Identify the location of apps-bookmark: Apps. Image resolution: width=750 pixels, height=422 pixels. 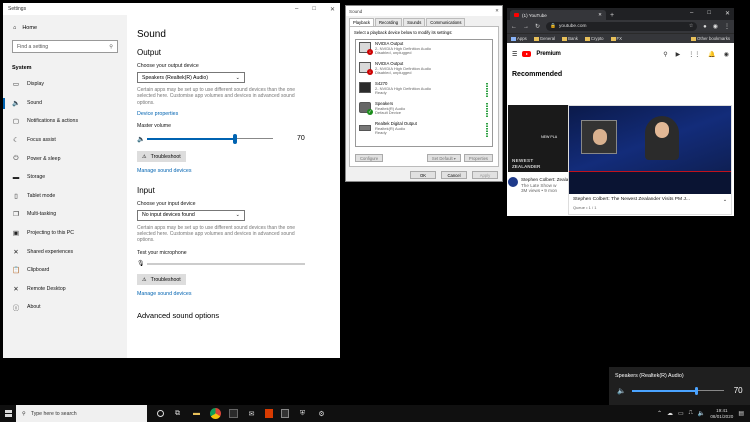
(519, 38).